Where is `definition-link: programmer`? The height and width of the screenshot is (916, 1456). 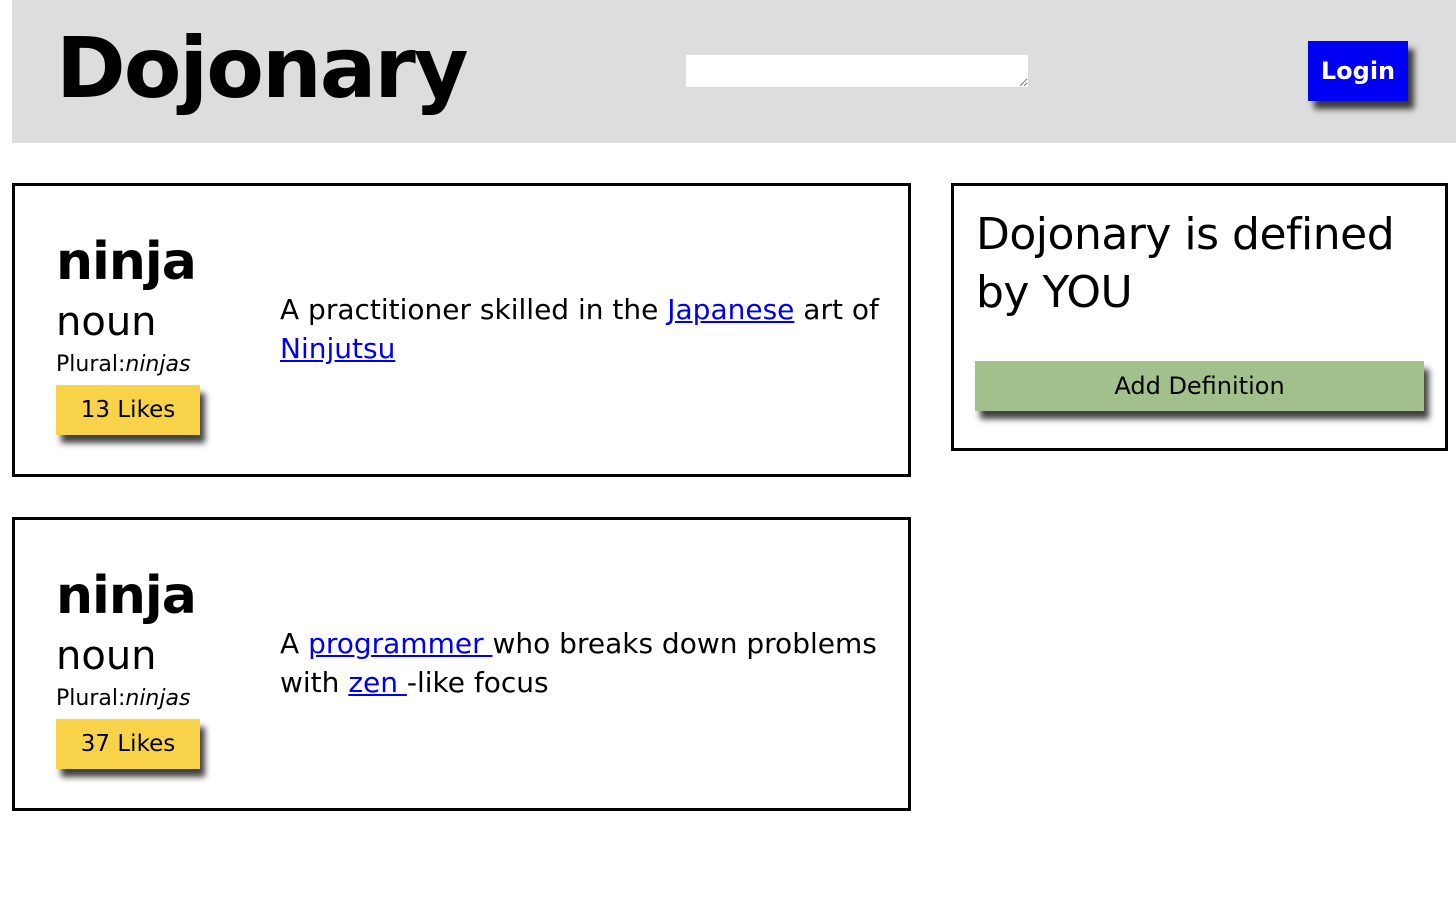
definition-link: programmer is located at coordinates (400, 643).